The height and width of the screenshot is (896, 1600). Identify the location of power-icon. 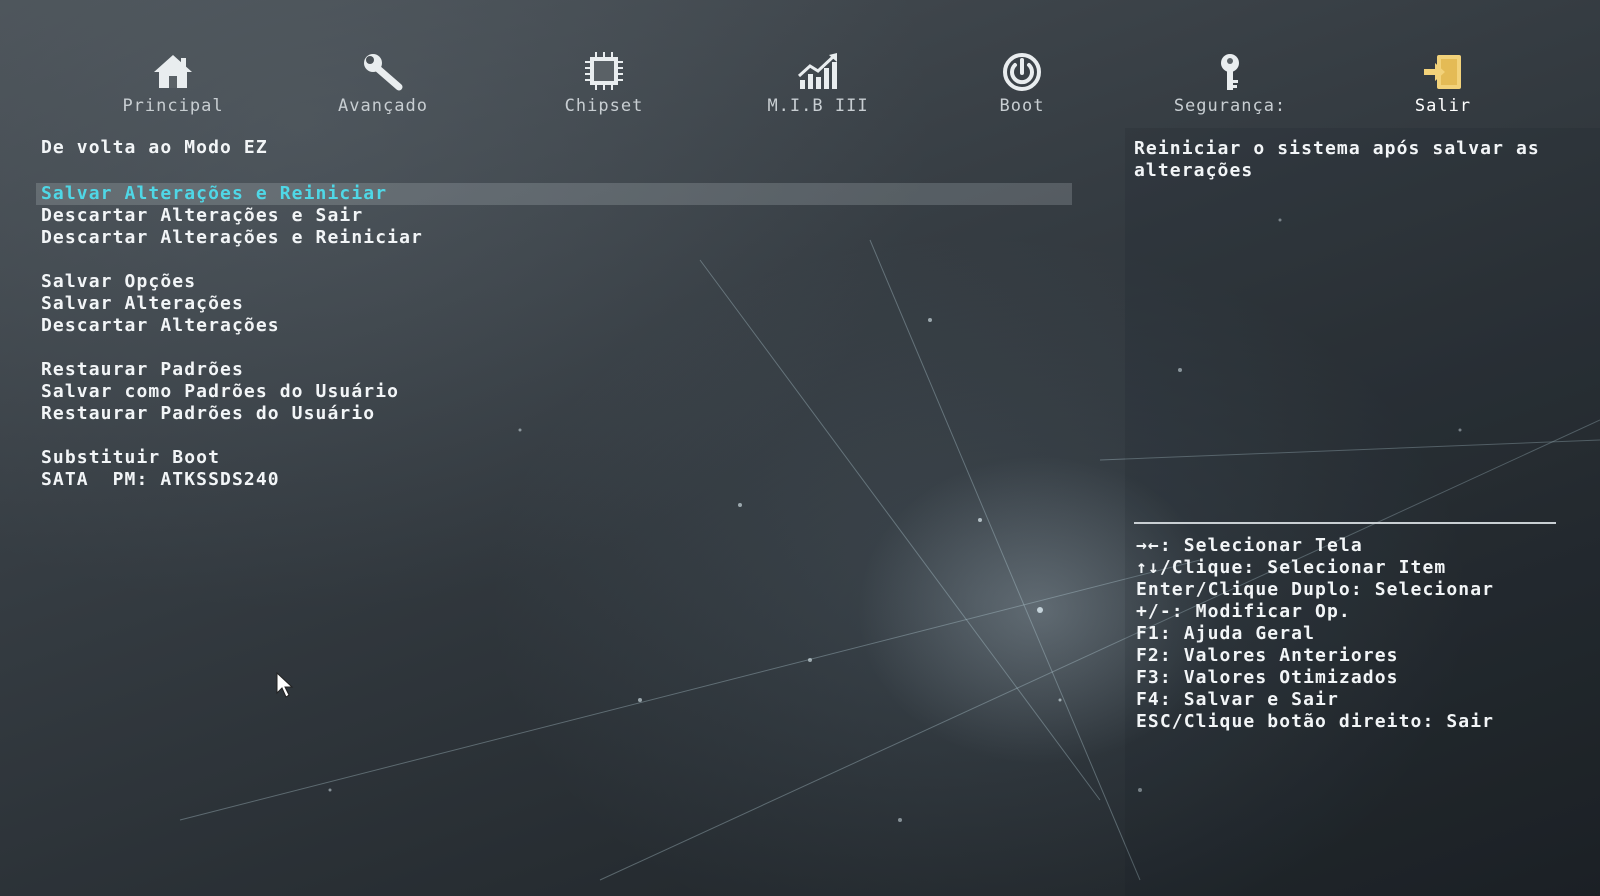
(1022, 72).